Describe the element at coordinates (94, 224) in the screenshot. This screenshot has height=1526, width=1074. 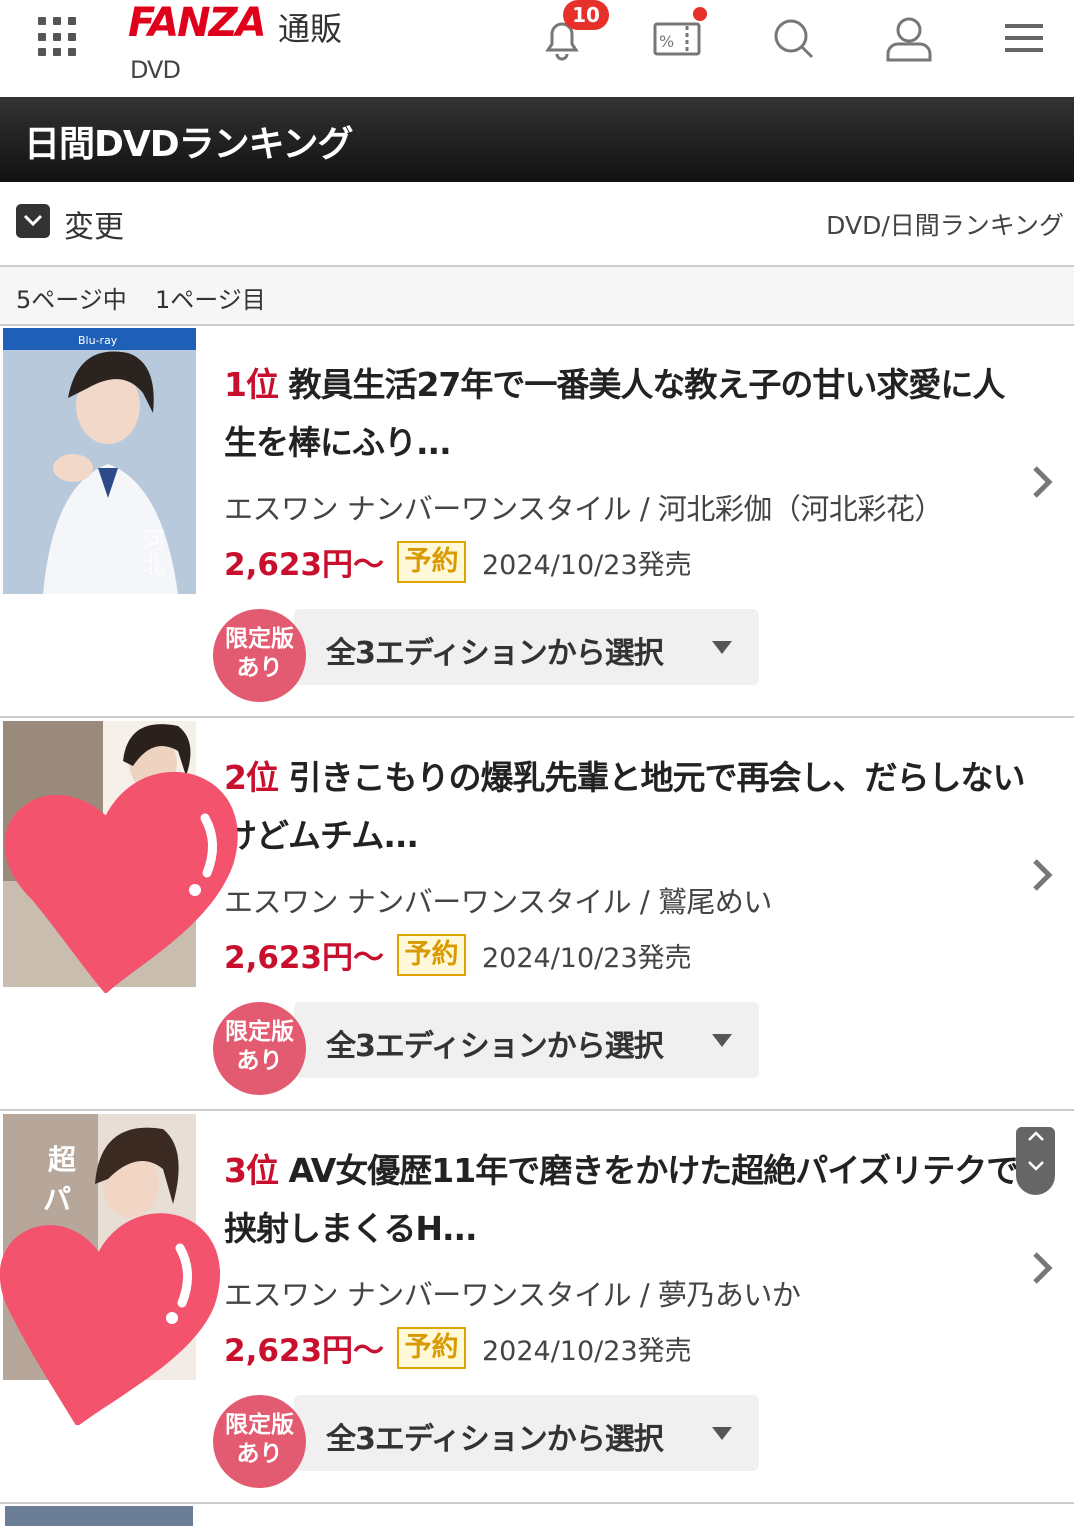
I see `change-label: 変更` at that location.